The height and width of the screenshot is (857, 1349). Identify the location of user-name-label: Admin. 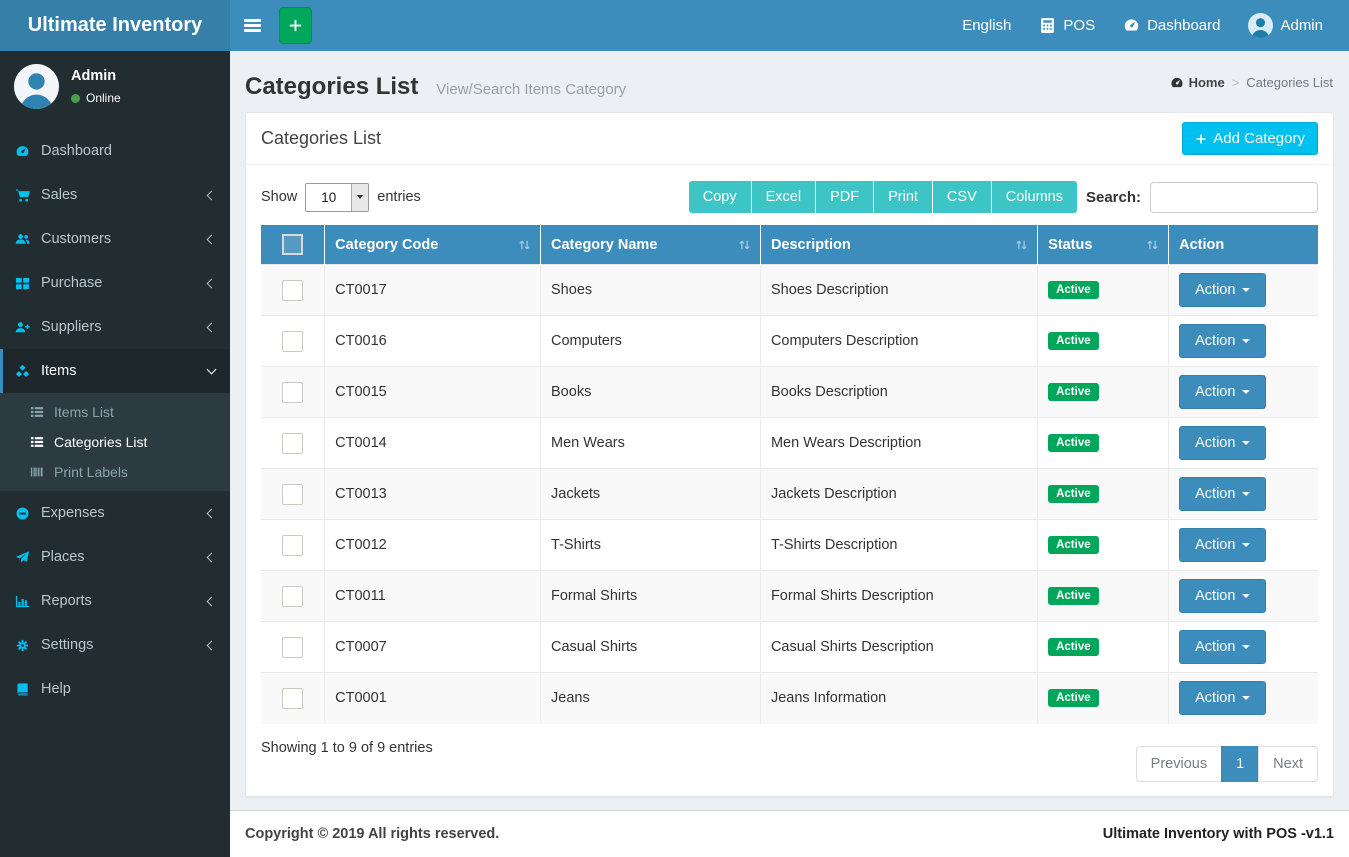
(1301, 25).